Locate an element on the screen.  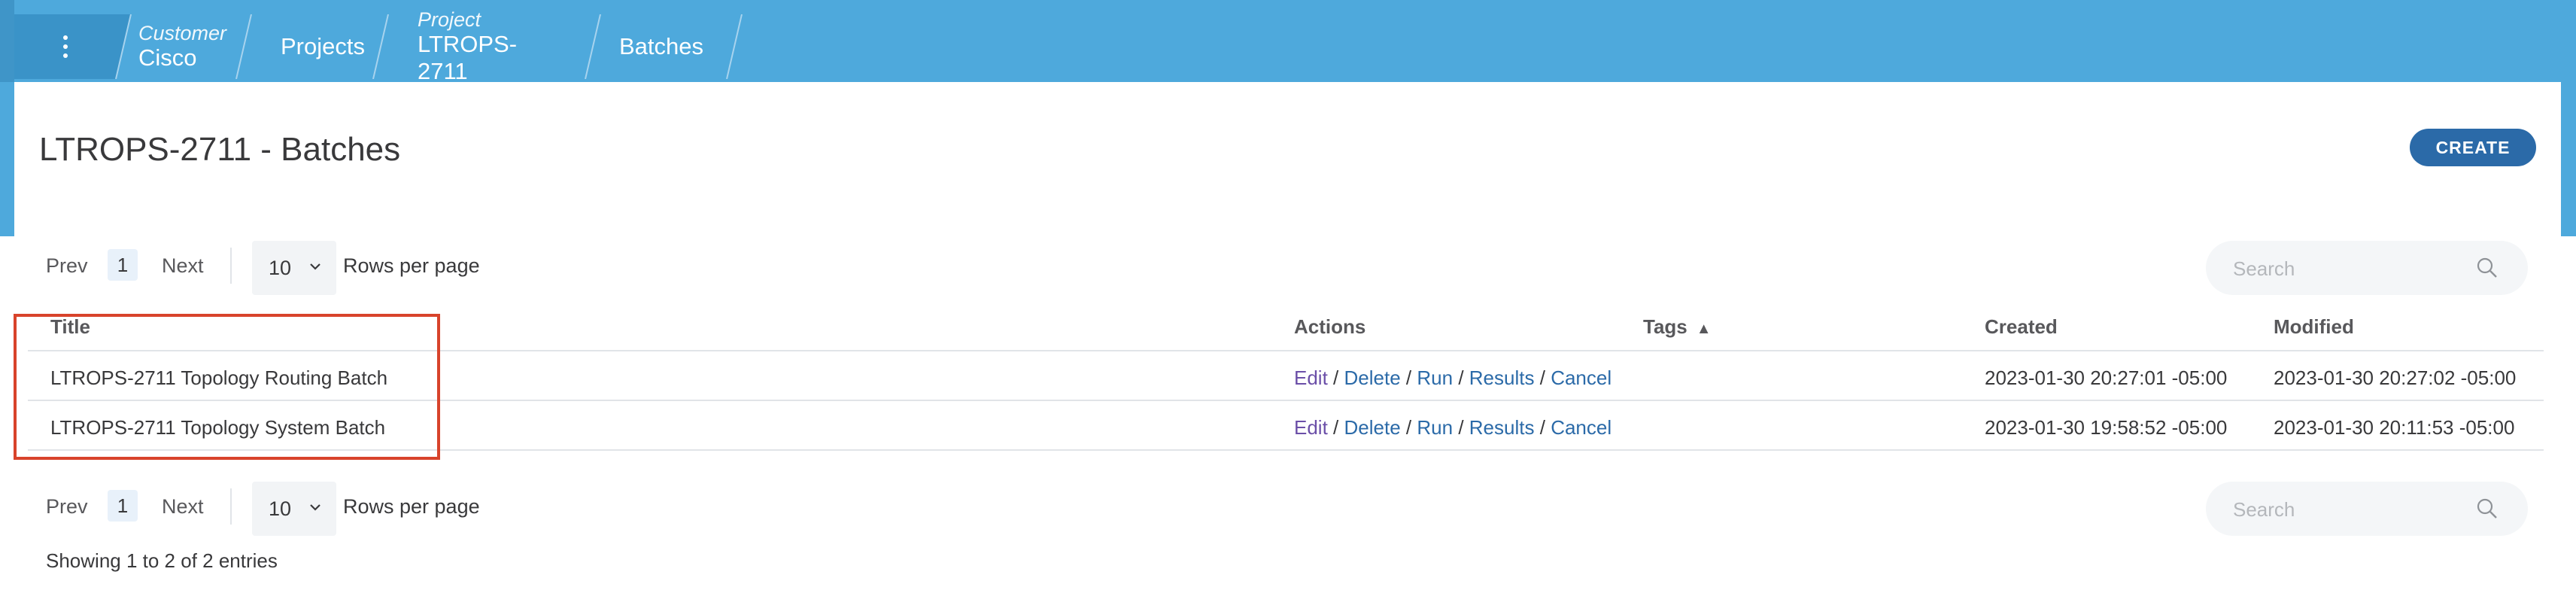
nav-left-edge is located at coordinates (7, 41).